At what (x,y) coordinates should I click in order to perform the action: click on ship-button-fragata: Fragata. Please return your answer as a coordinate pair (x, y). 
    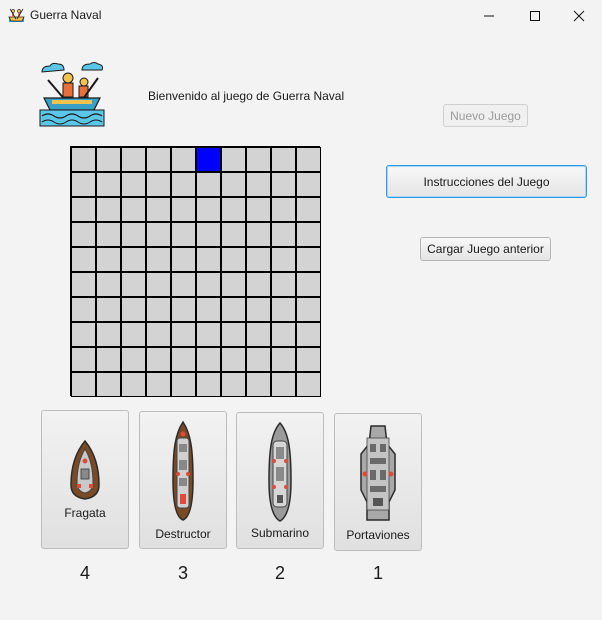
    Looking at the image, I should click on (85, 479).